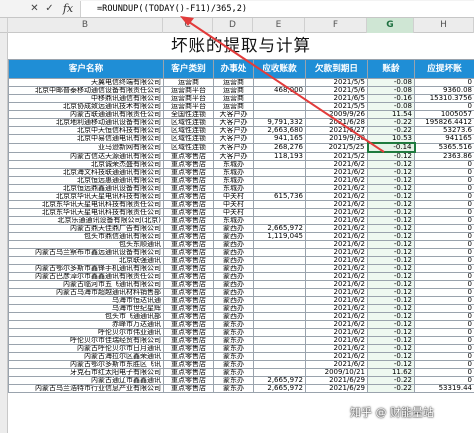 The width and height of the screenshot is (474, 433). I want to click on table-cell: 2021/5/25, so click(336, 147).